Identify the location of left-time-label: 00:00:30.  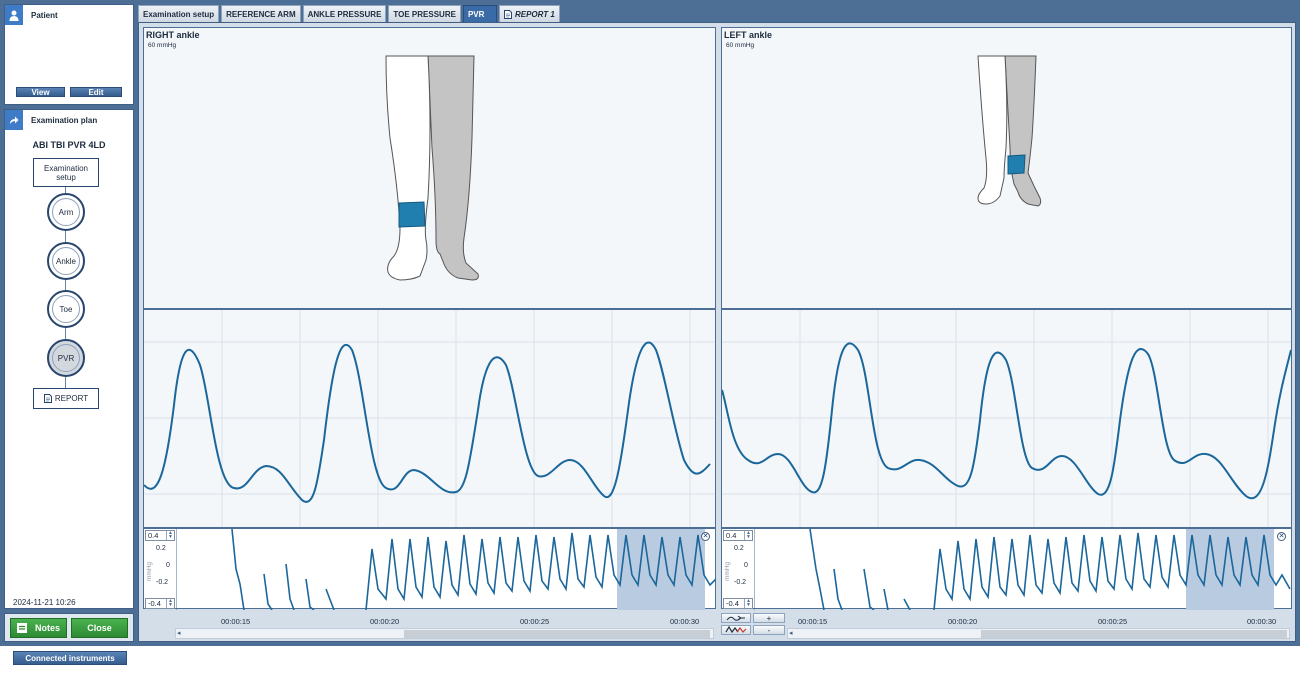
(1262, 621).